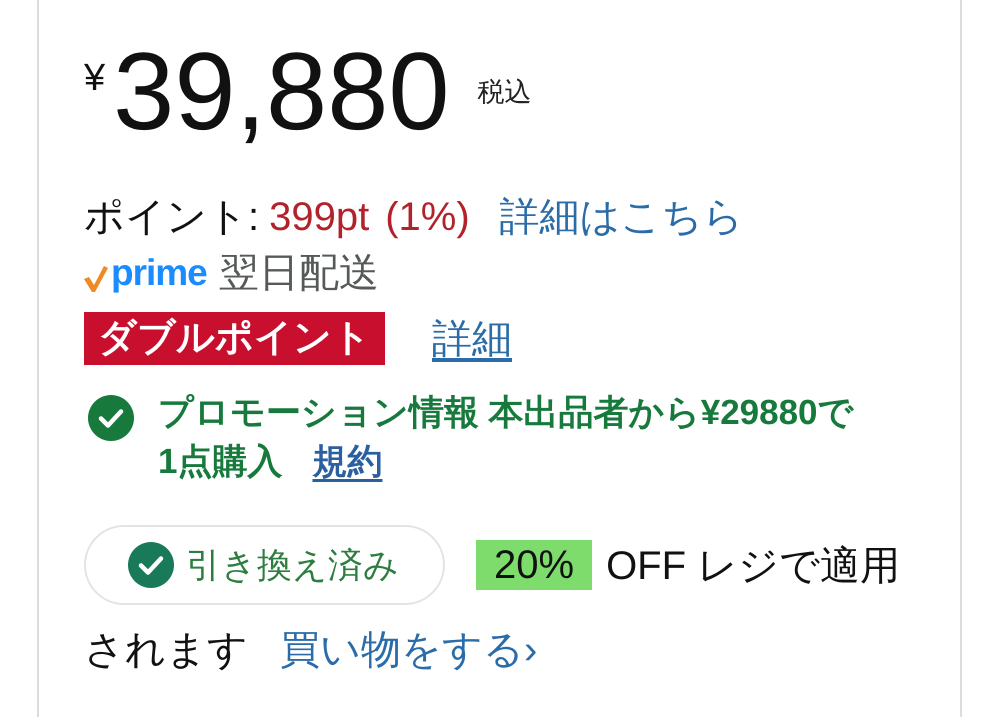 The width and height of the screenshot is (999, 717). I want to click on double-point-badge: ダブルポイント, so click(234, 338).